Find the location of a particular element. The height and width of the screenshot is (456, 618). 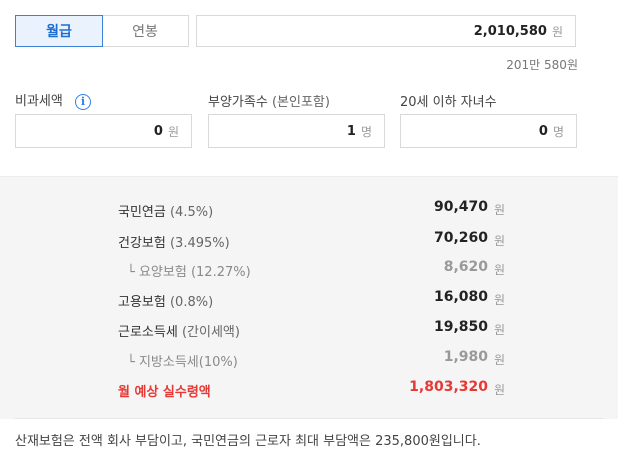

result-amount: 16,080 is located at coordinates (460, 297).